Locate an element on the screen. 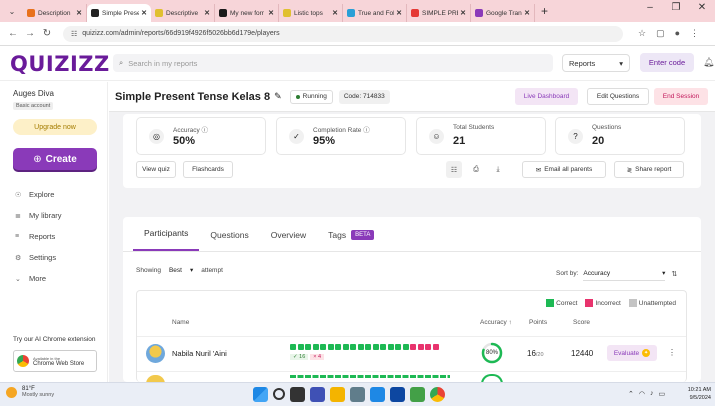  meet-icon is located at coordinates (317, 394).